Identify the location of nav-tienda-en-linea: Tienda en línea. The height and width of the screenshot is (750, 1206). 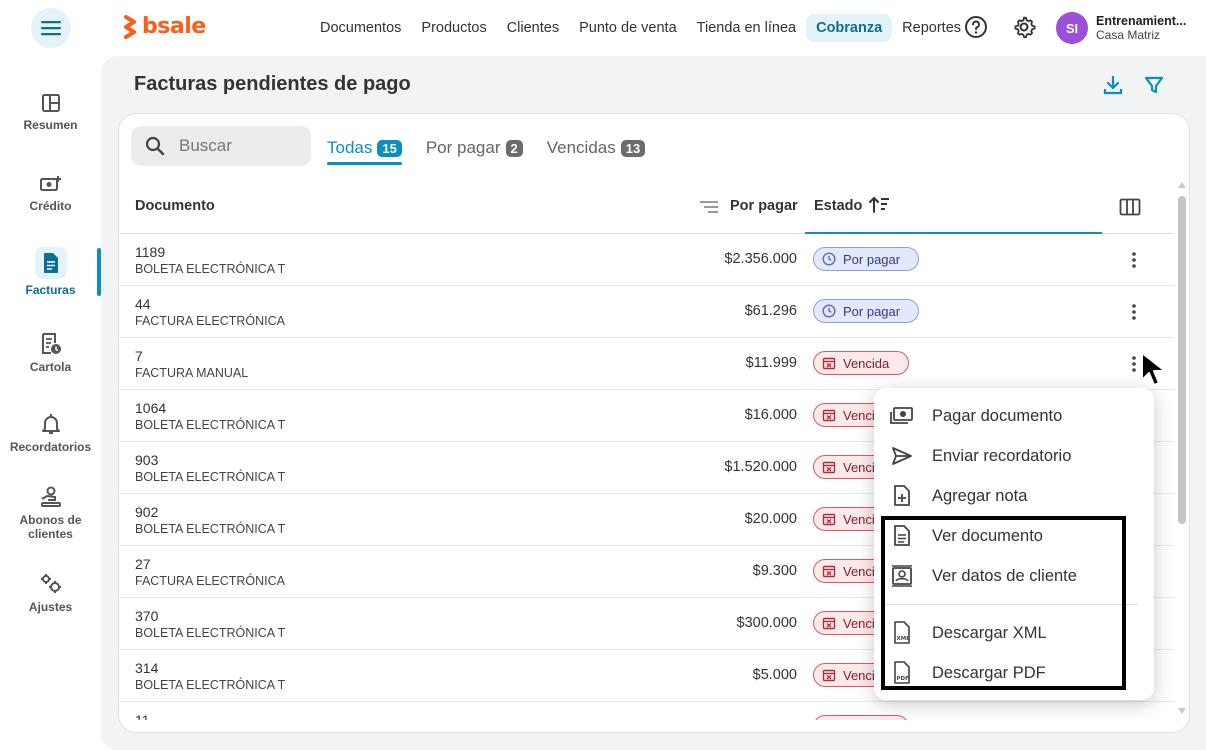
(746, 28).